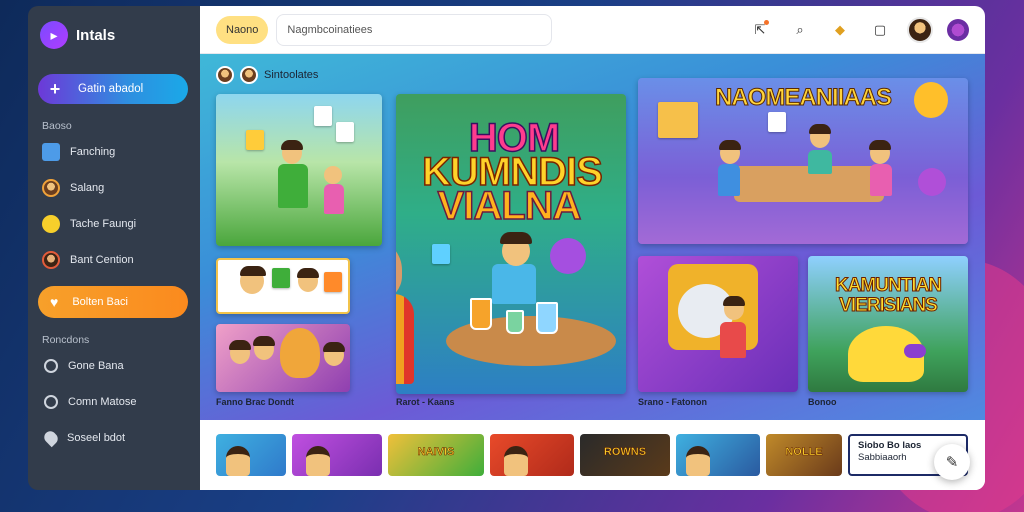  Describe the element at coordinates (766, 22) in the screenshot. I see `notification-dot` at that location.